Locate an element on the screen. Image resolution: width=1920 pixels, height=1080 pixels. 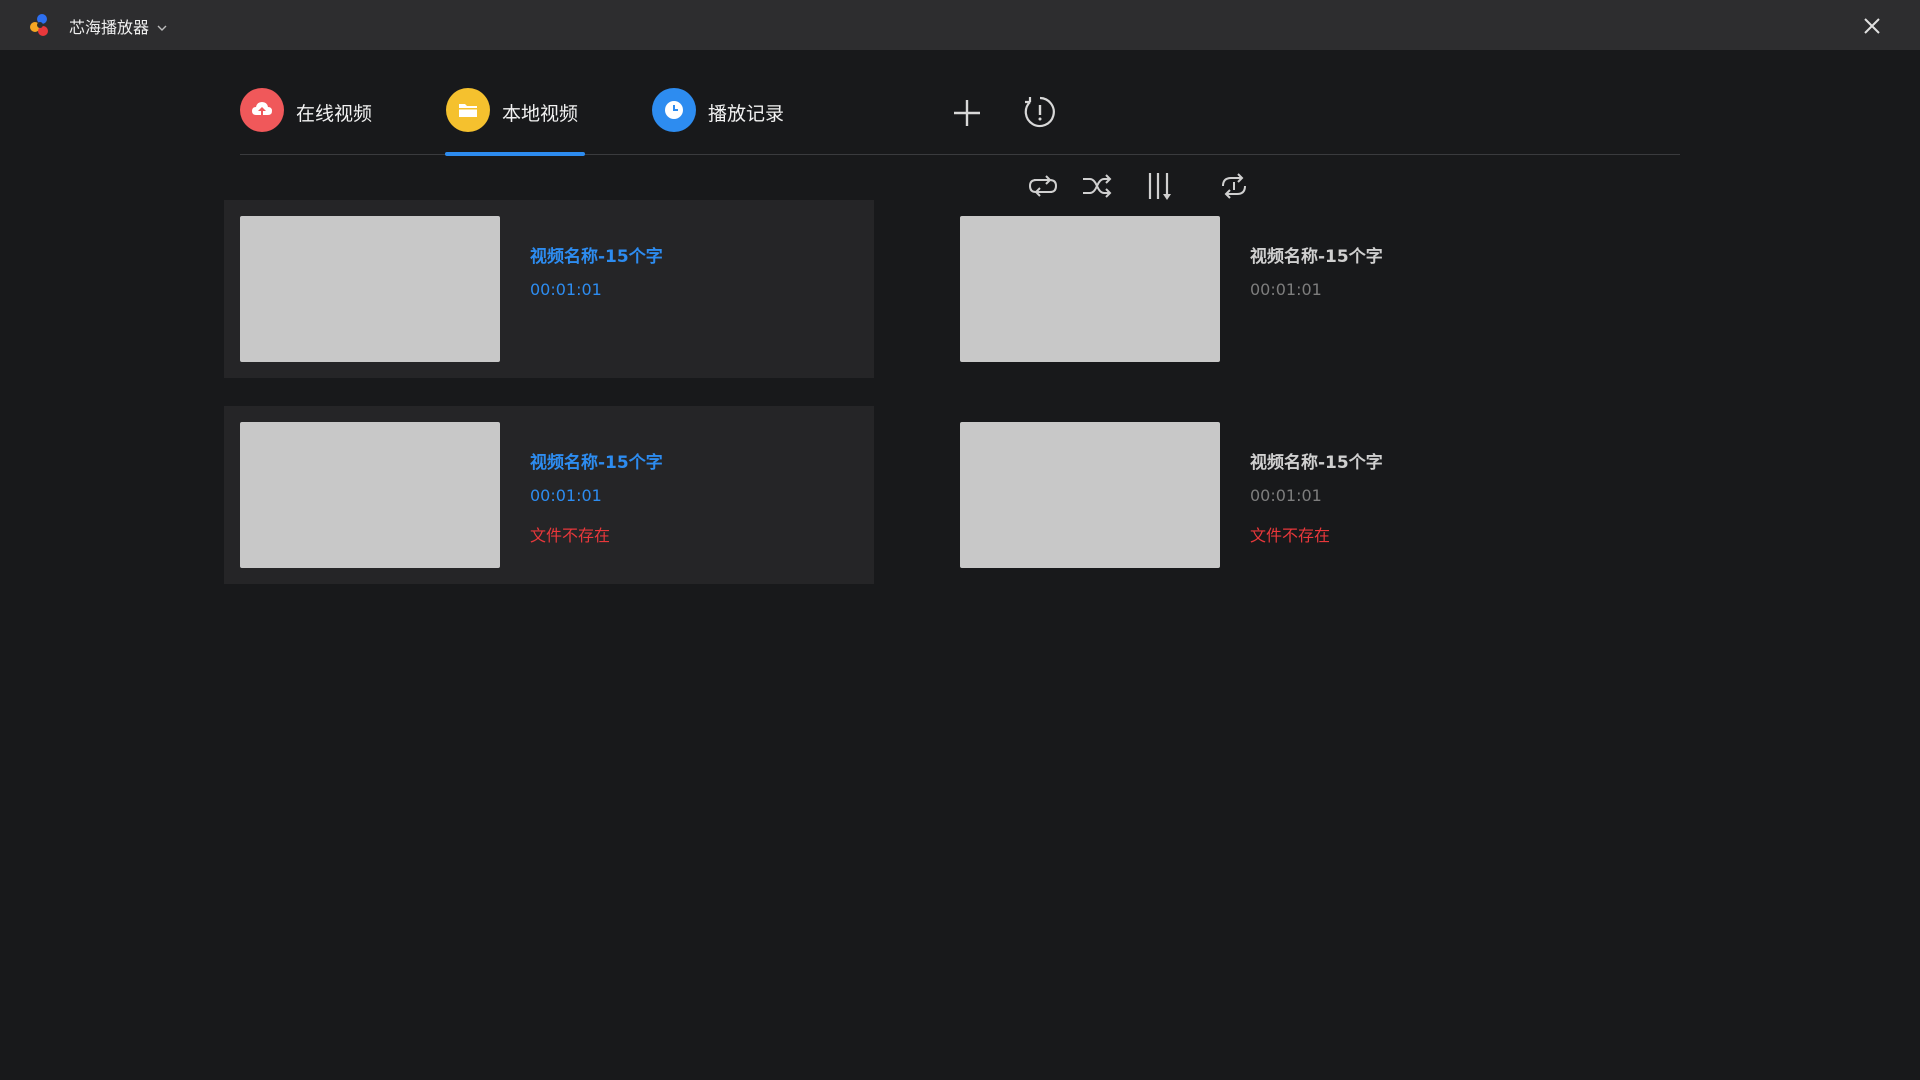
tab-play-history: 播放记录 is located at coordinates (718, 123).